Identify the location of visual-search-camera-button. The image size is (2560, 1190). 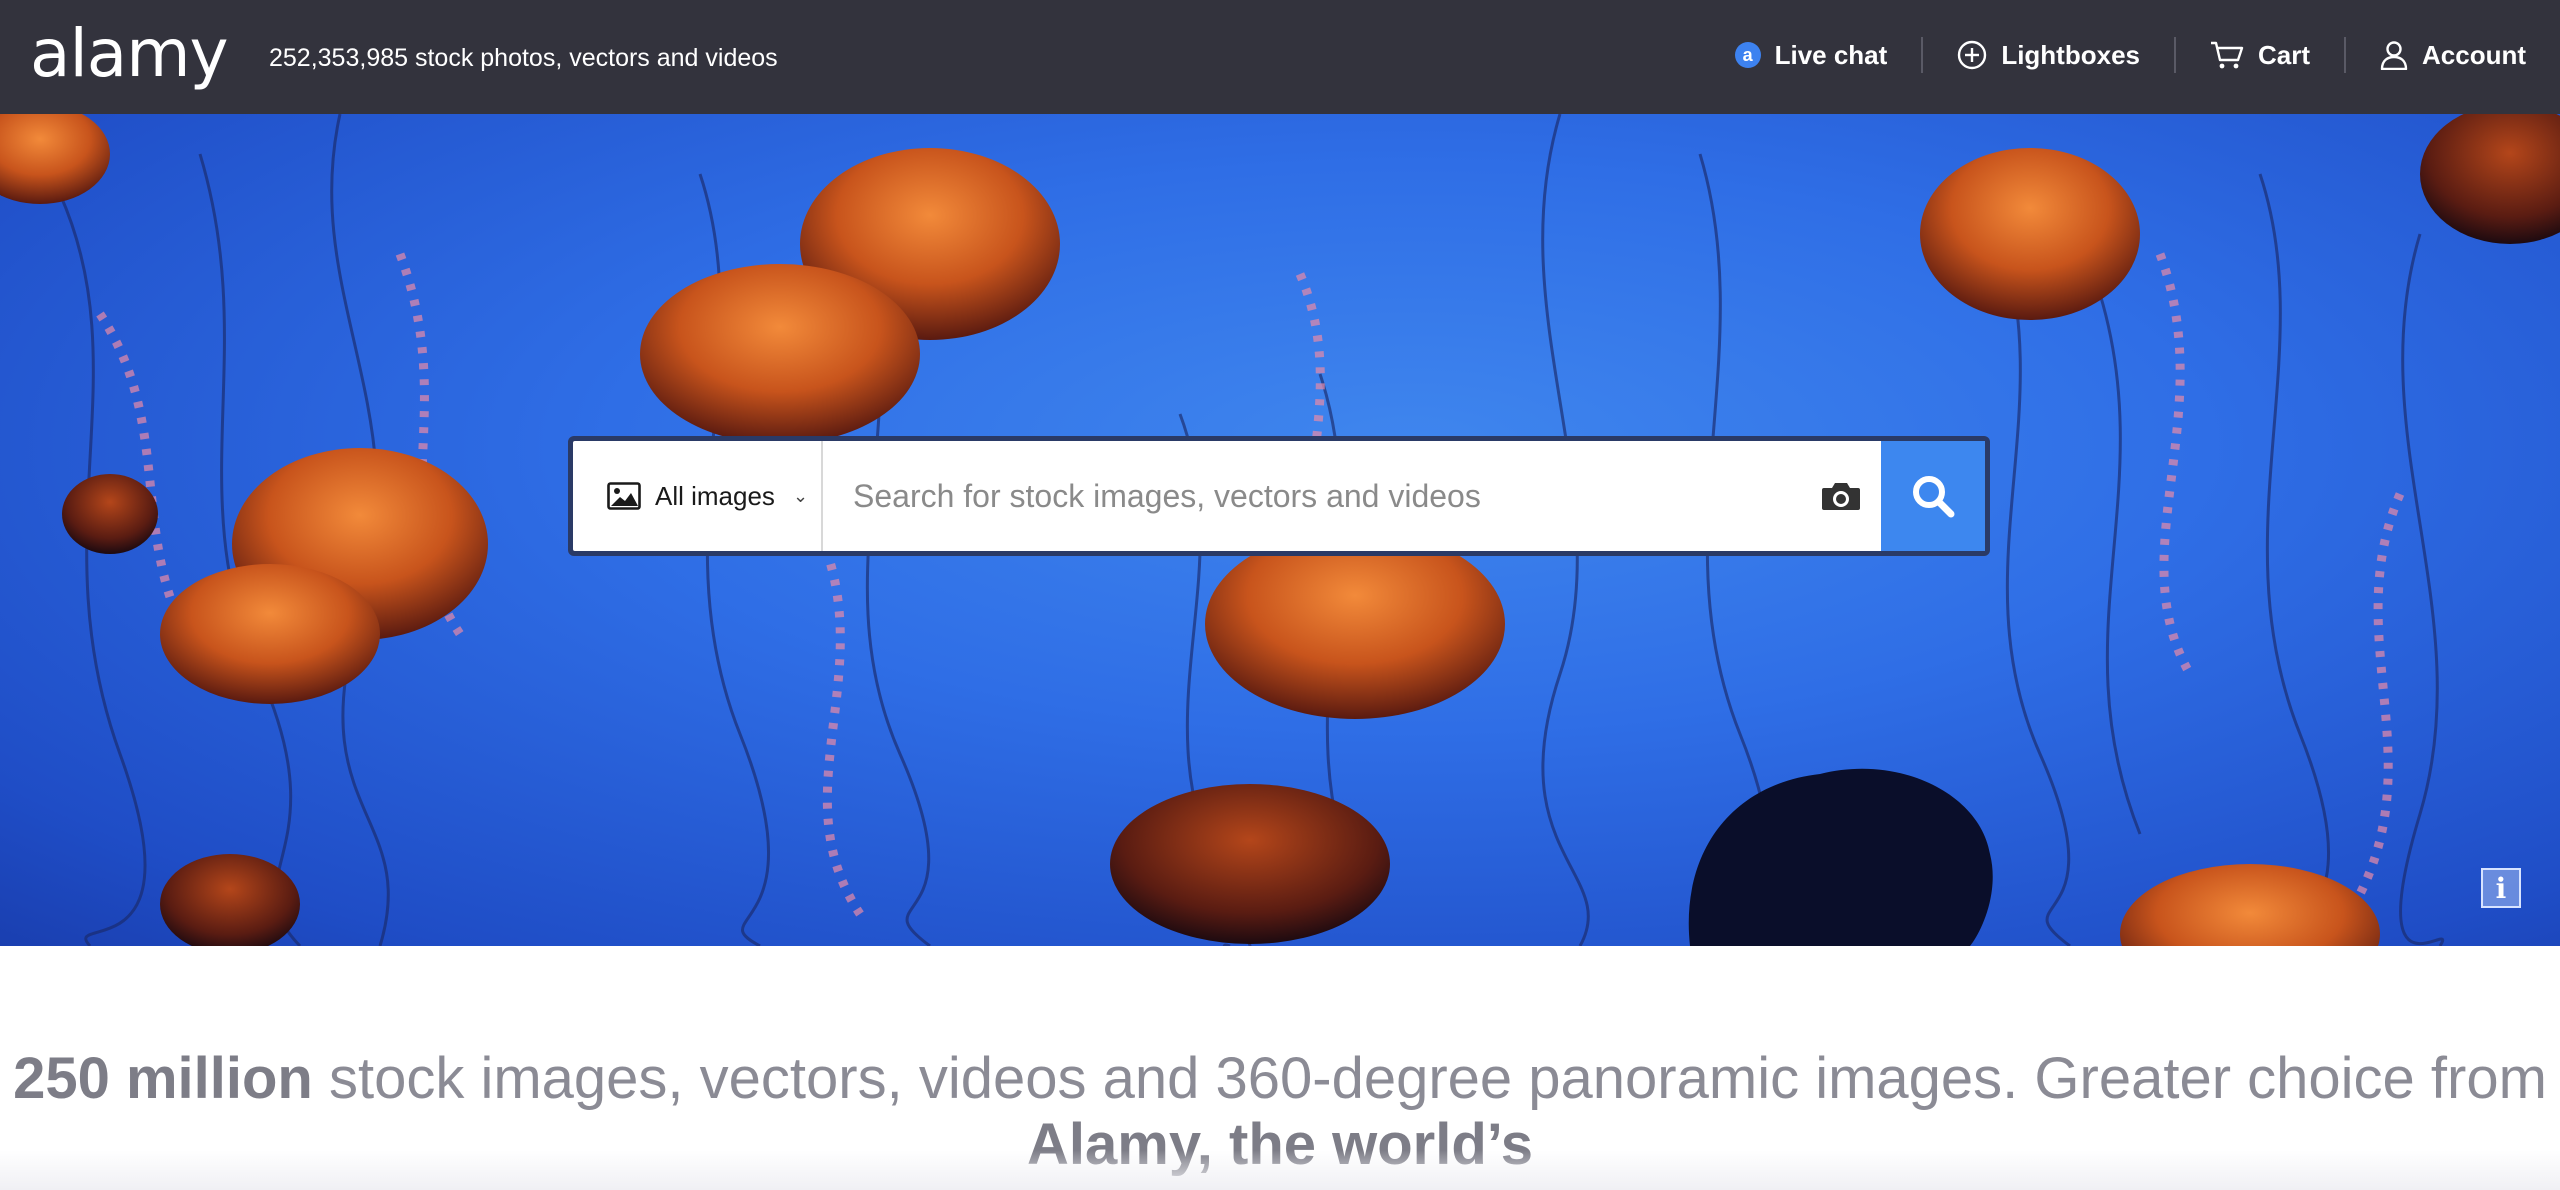
(1841, 496).